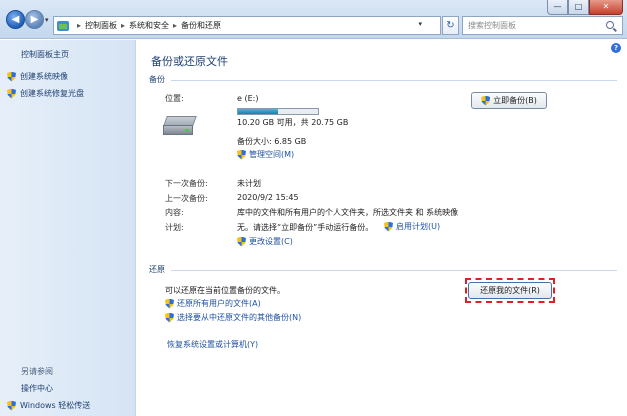 Image resolution: width=627 pixels, height=416 pixels. I want to click on back-arrow-icon: ◀, so click(15, 19).